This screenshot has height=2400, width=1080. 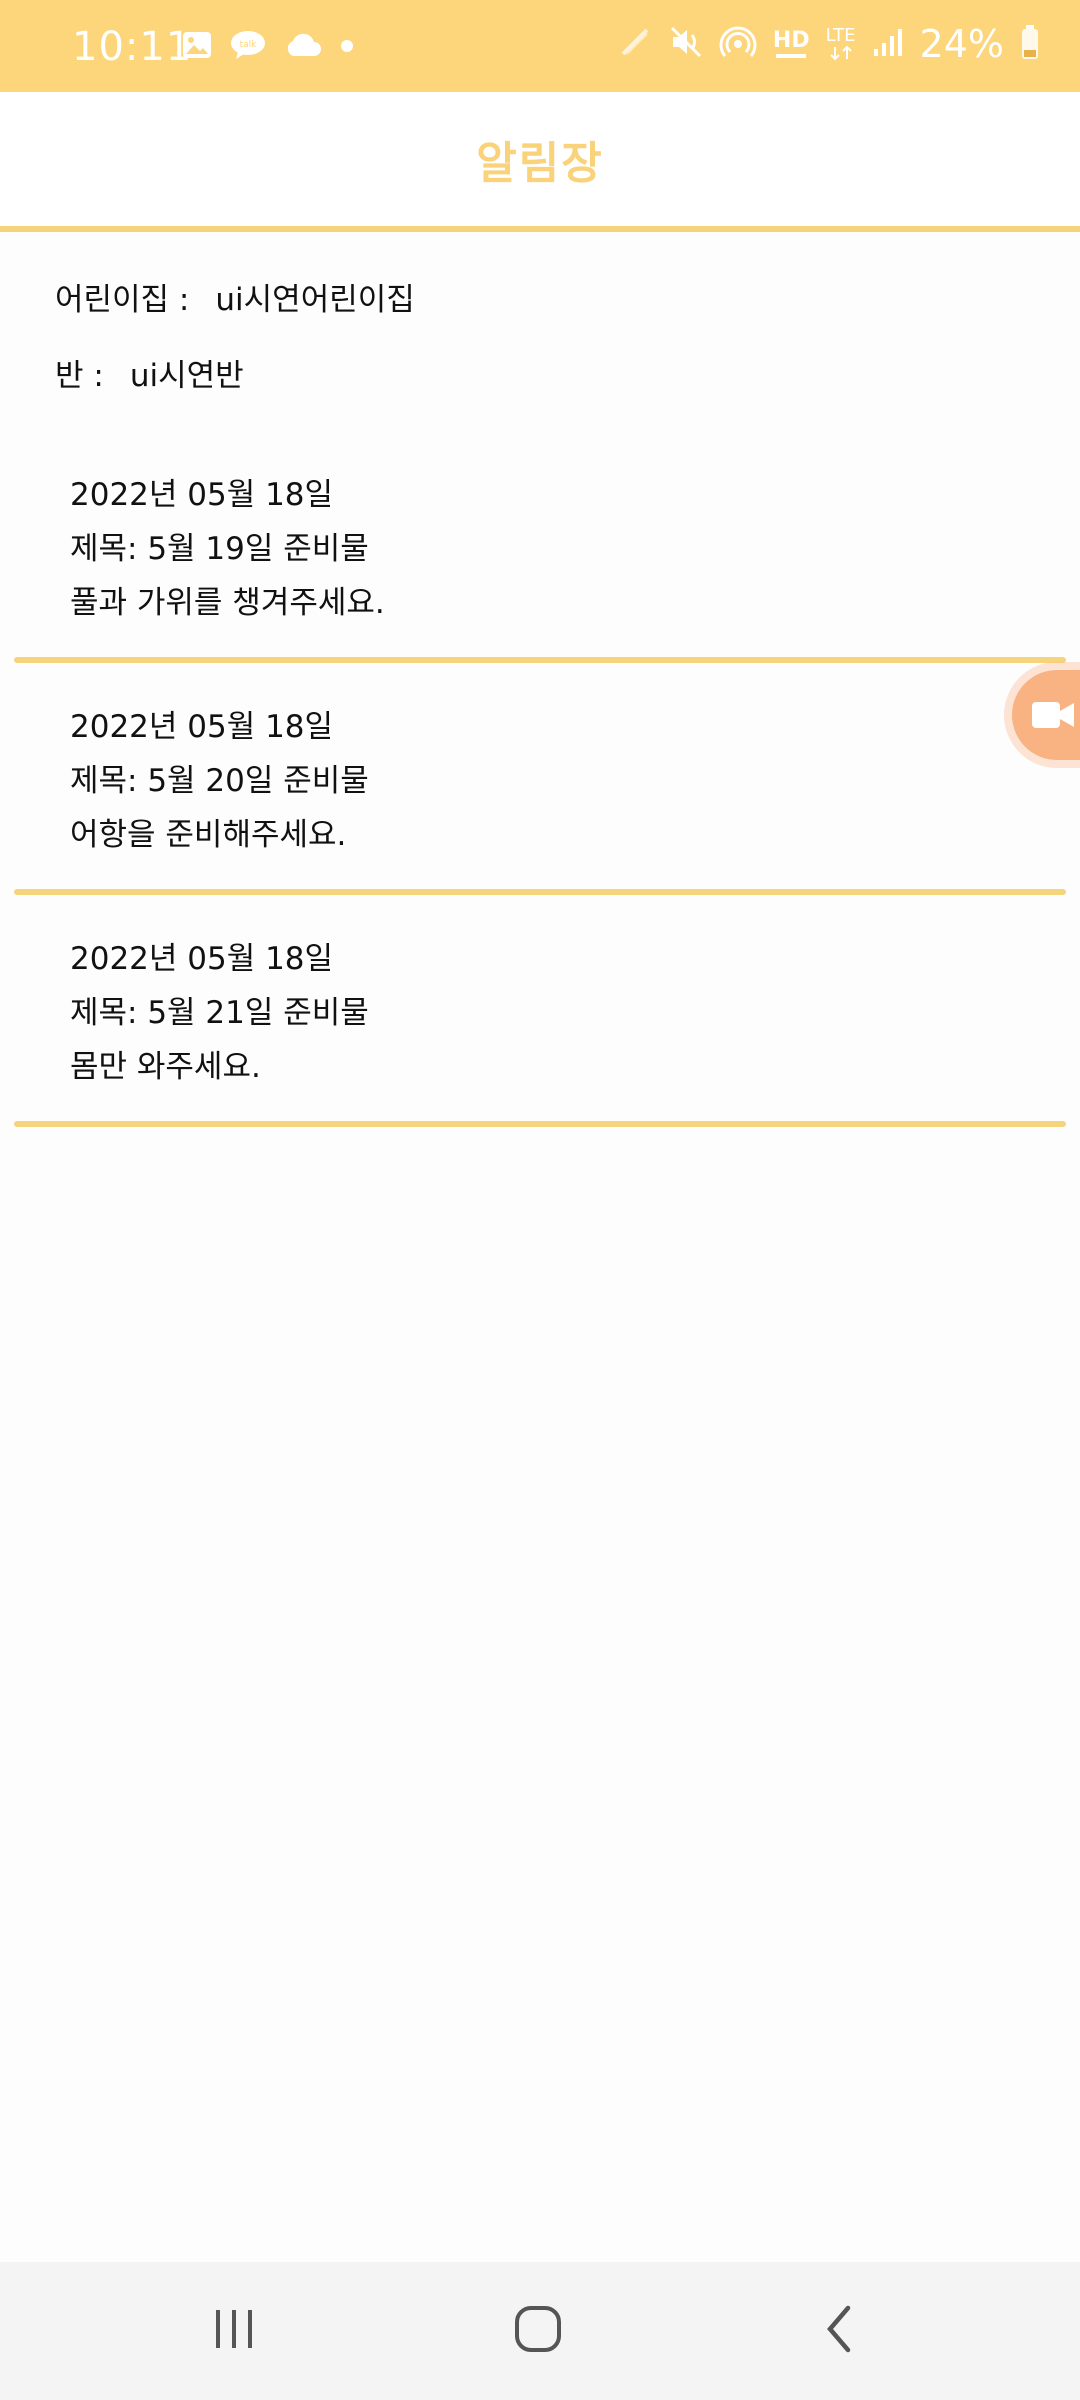 I want to click on gallery-icon, so click(x=197, y=47).